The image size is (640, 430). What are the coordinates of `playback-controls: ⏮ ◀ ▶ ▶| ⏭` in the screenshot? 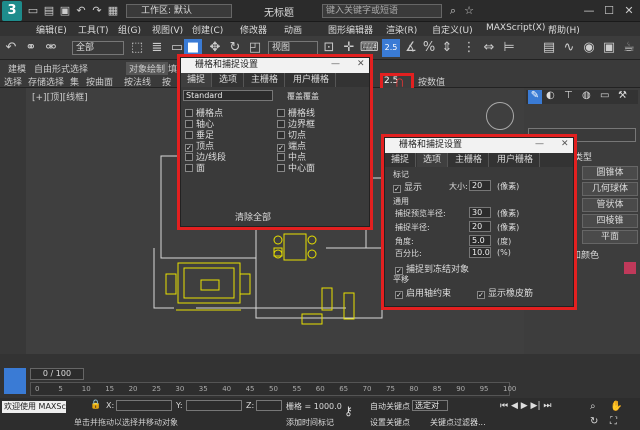 It's located at (525, 406).